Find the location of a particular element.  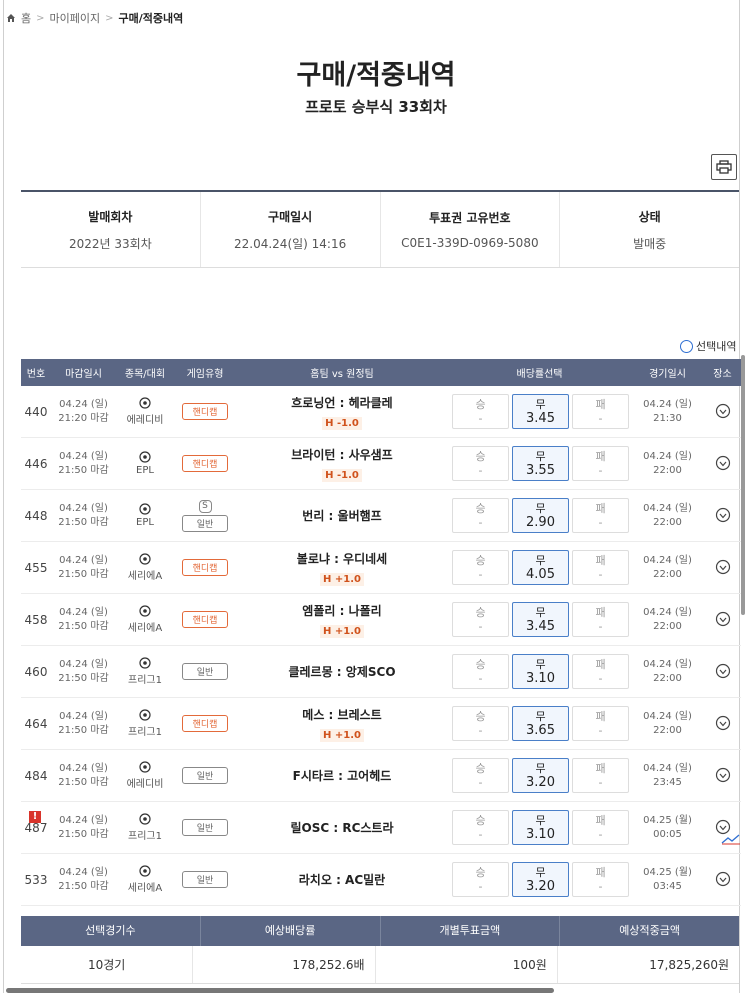

breadcrumb-mypage: 마이페이지 is located at coordinates (75, 18).